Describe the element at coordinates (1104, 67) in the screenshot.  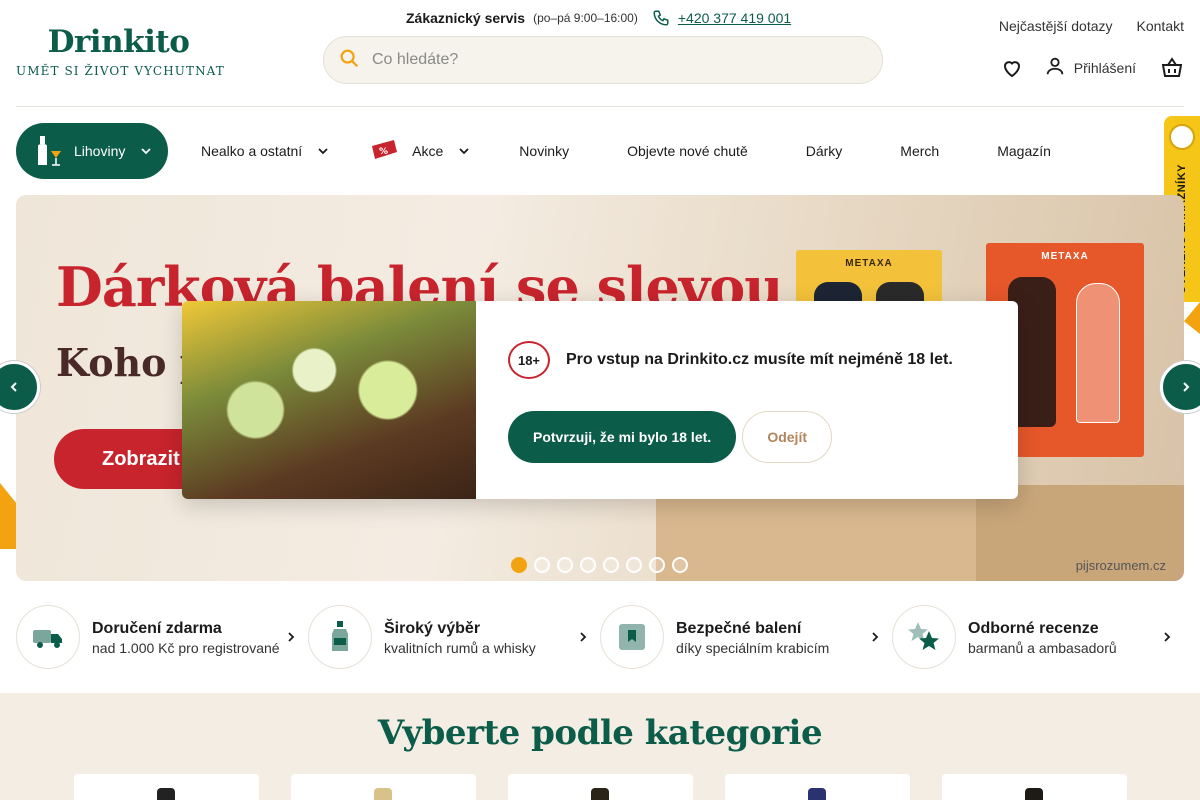
I see `login-label: Přihlášení` at that location.